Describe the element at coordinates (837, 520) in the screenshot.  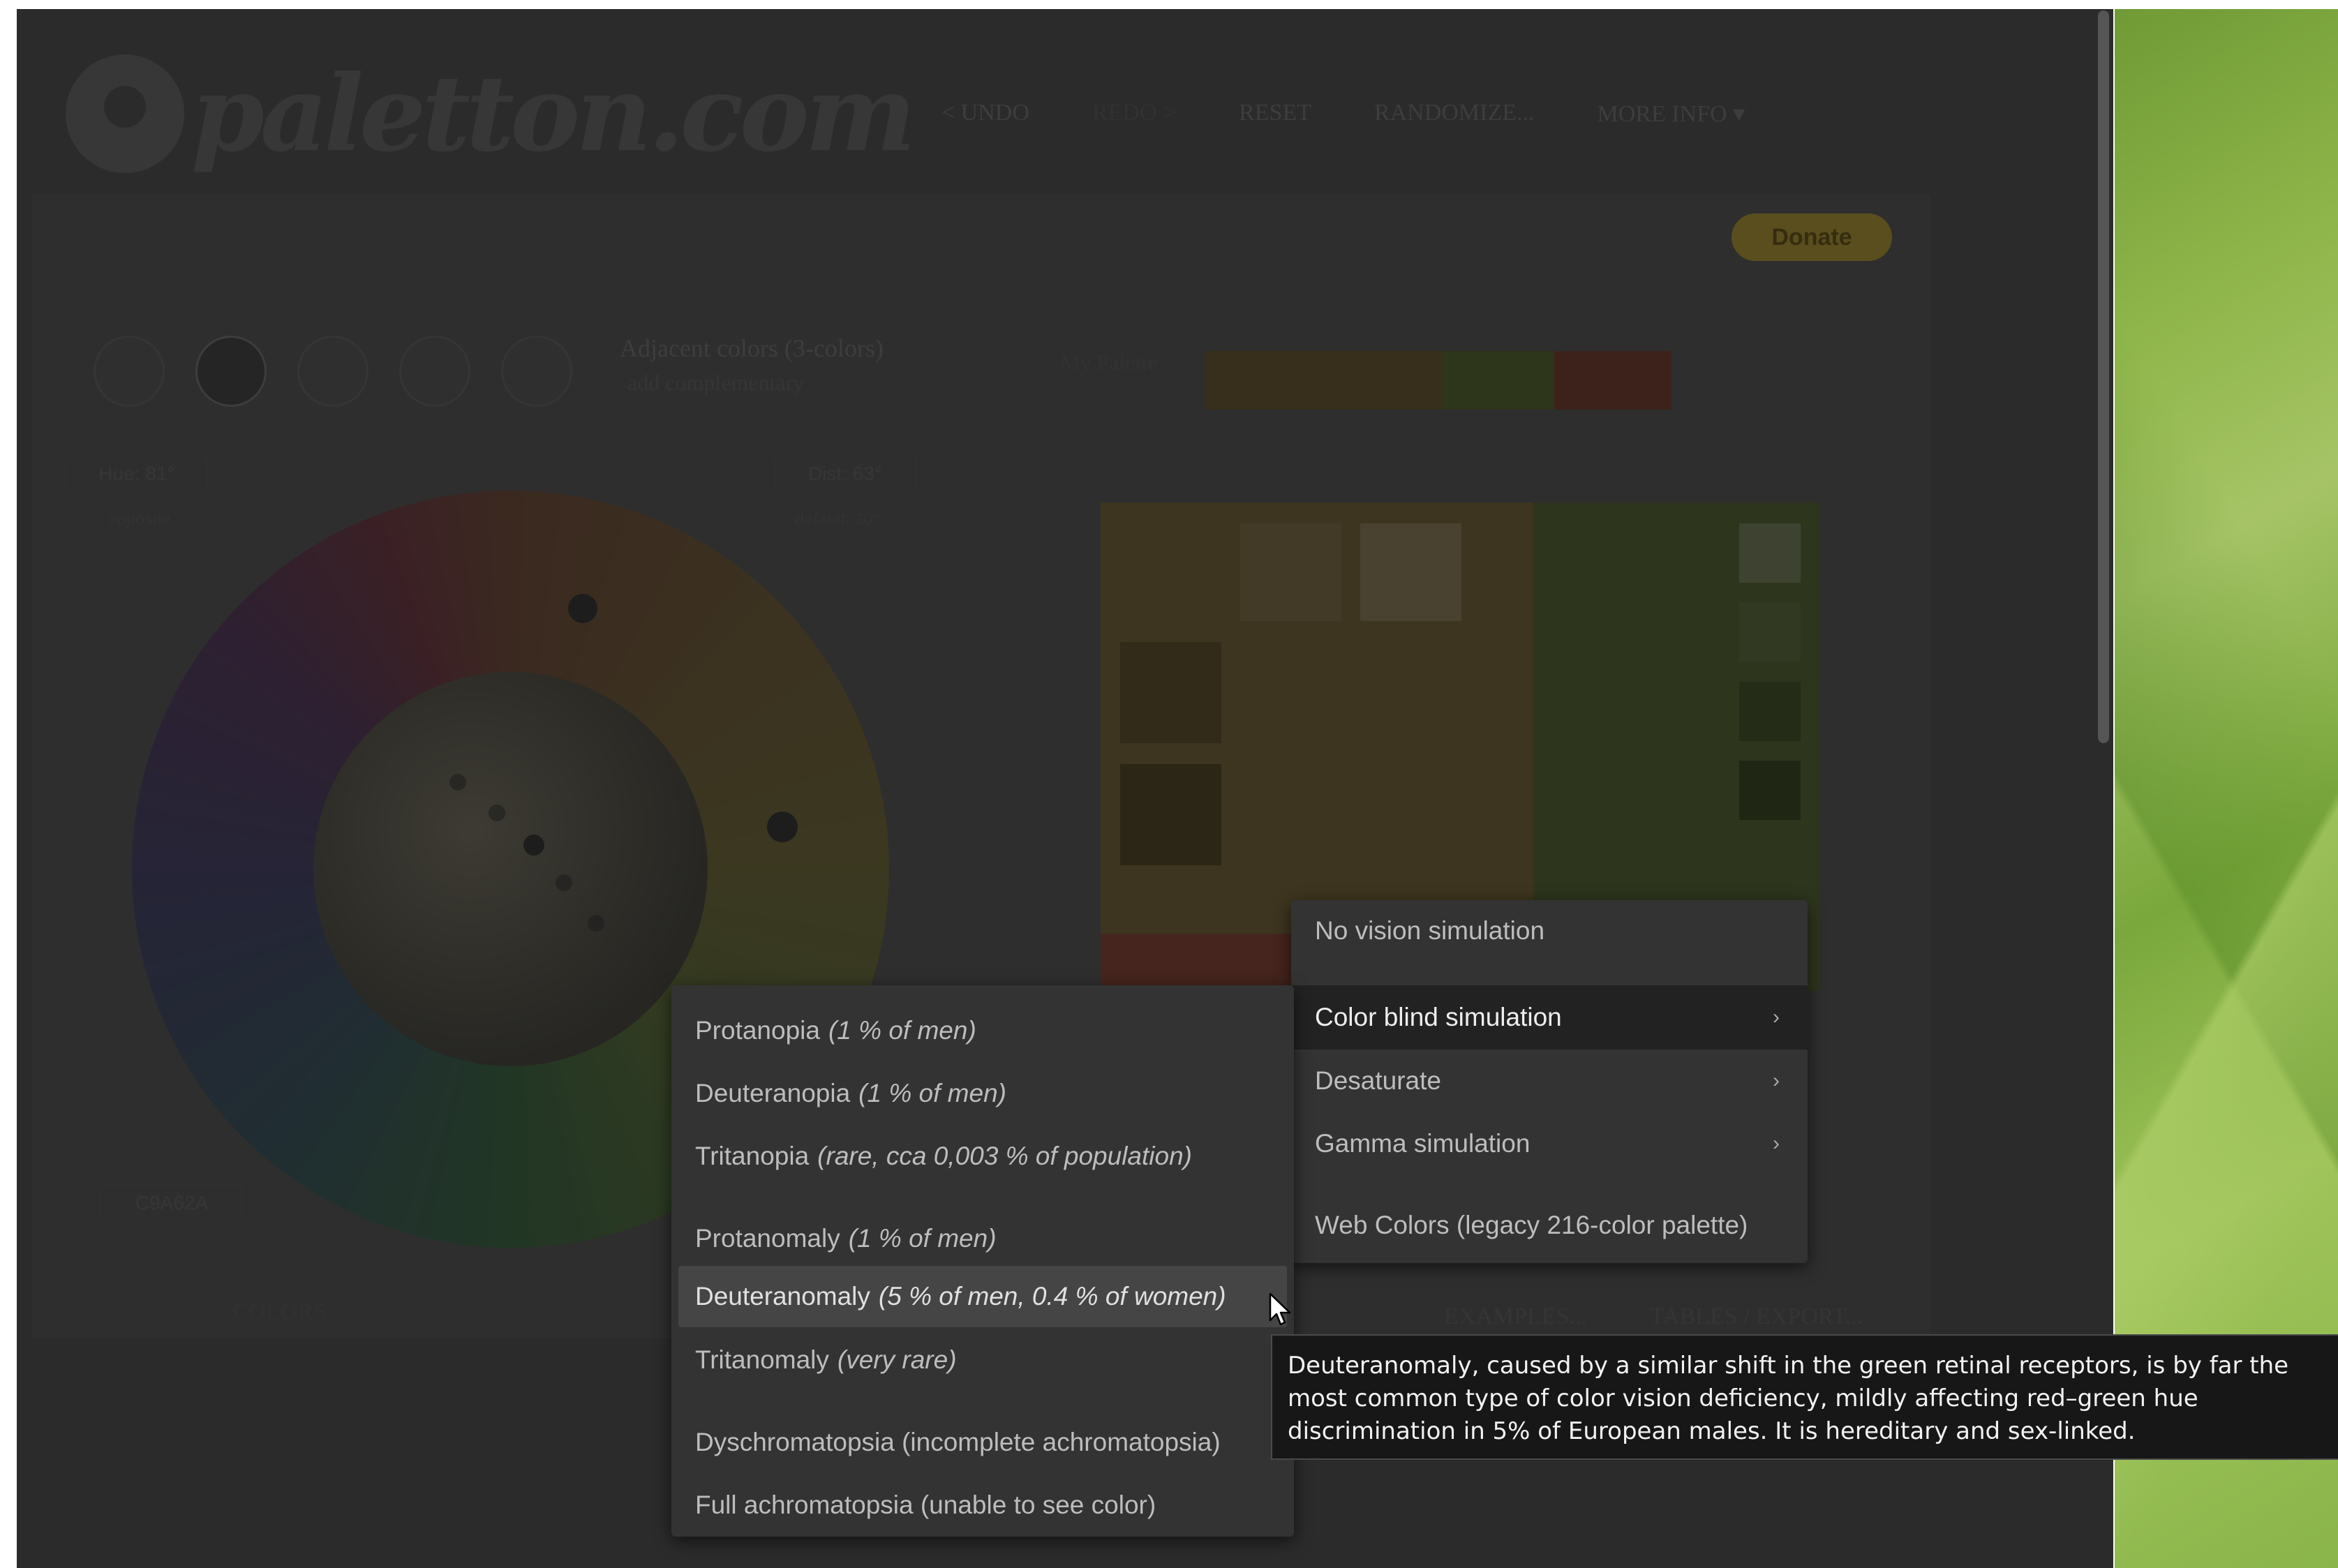
I see `default-distance-label: default: 30°` at that location.